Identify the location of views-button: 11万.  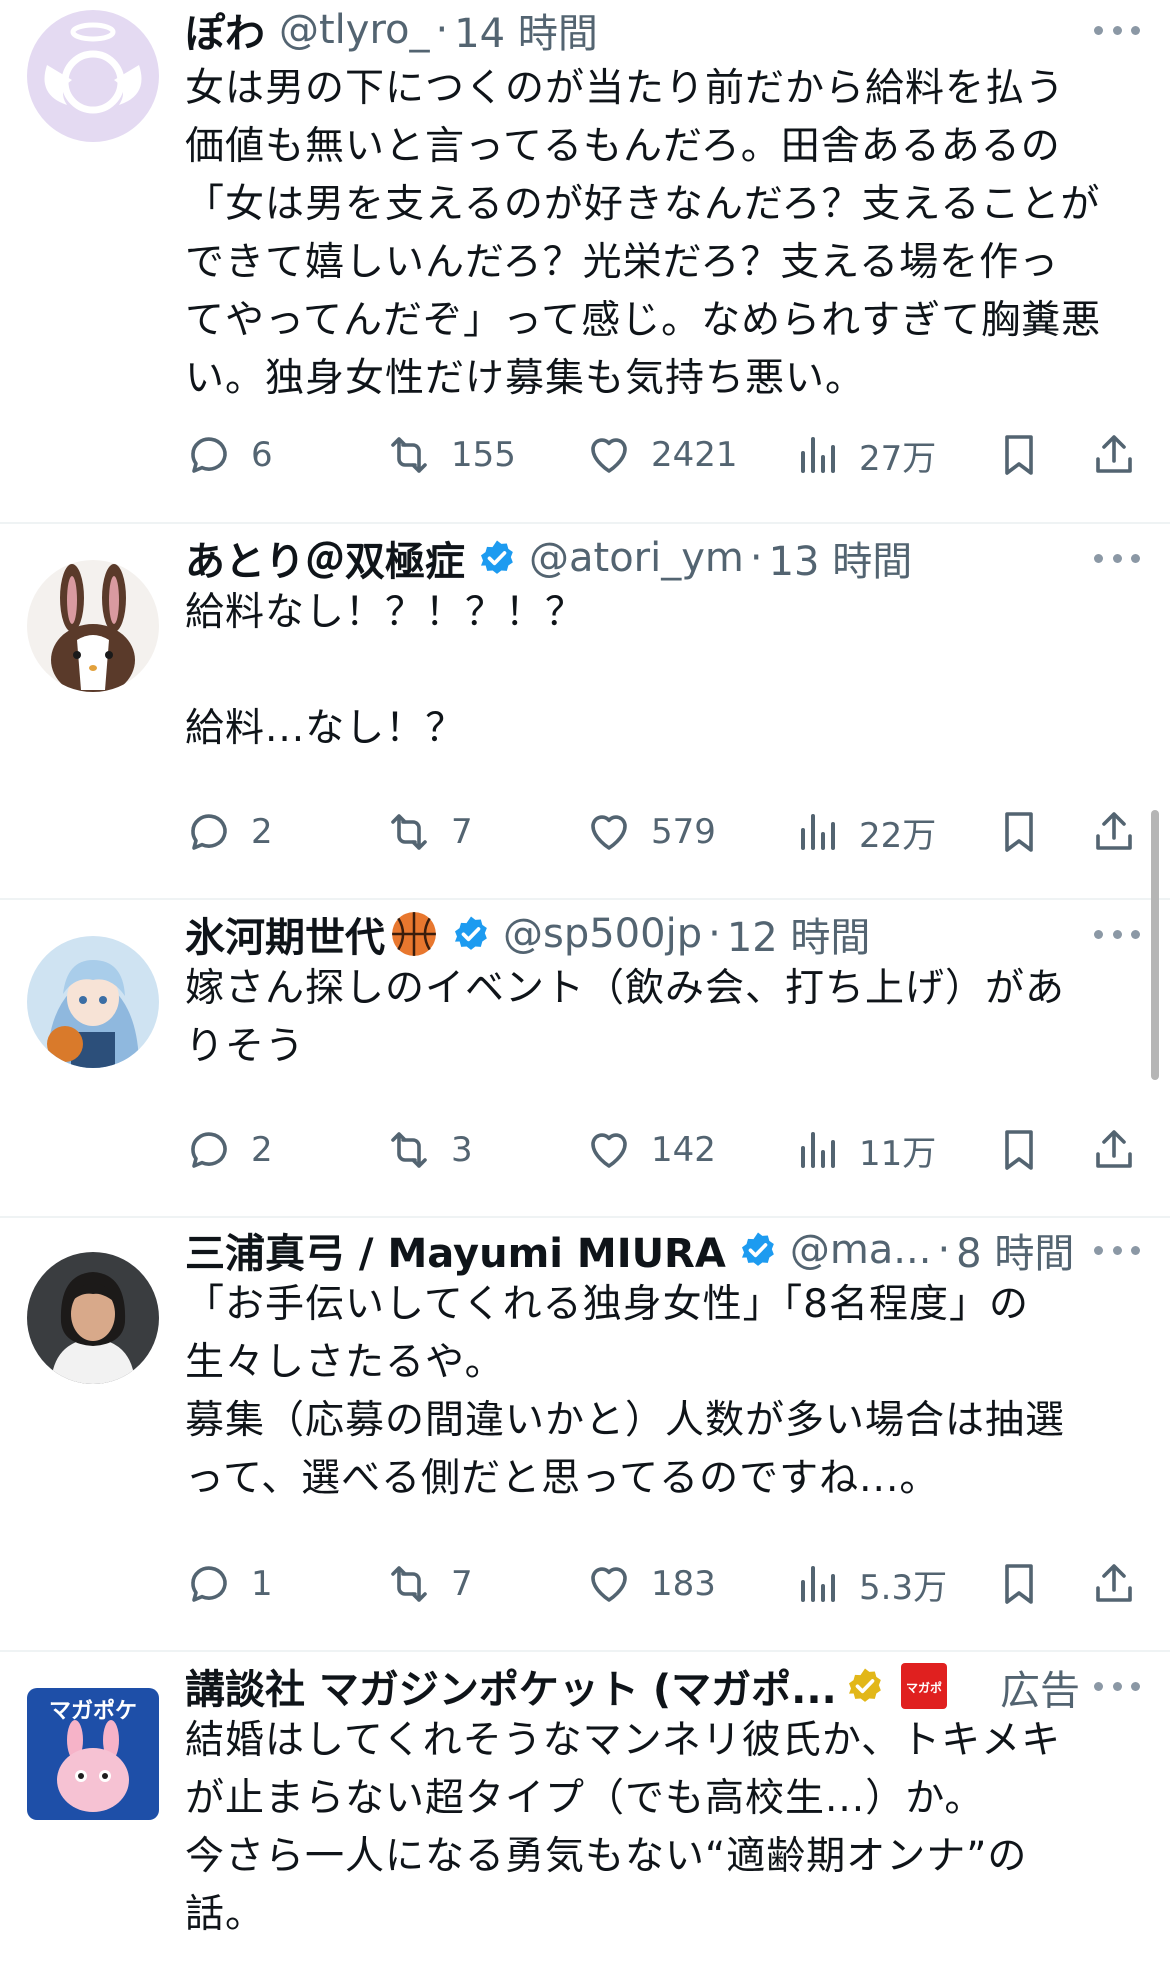
(864, 1150).